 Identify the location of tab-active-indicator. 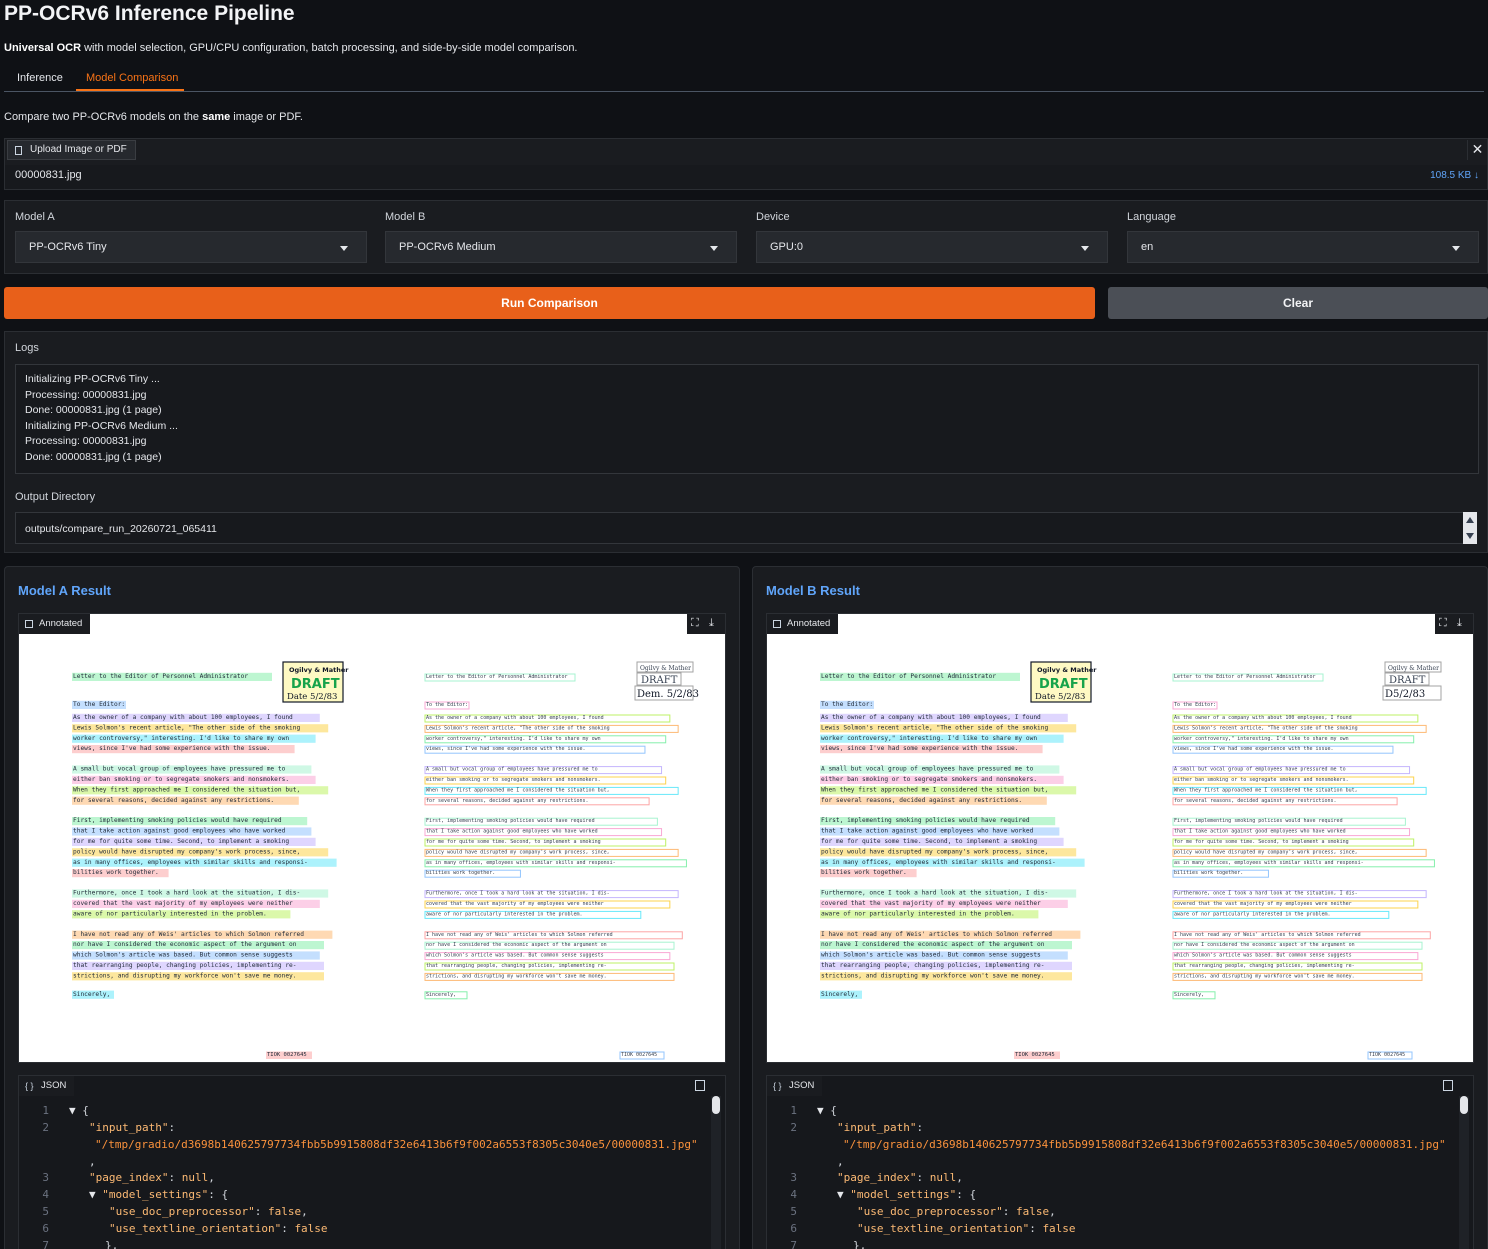
(130, 90).